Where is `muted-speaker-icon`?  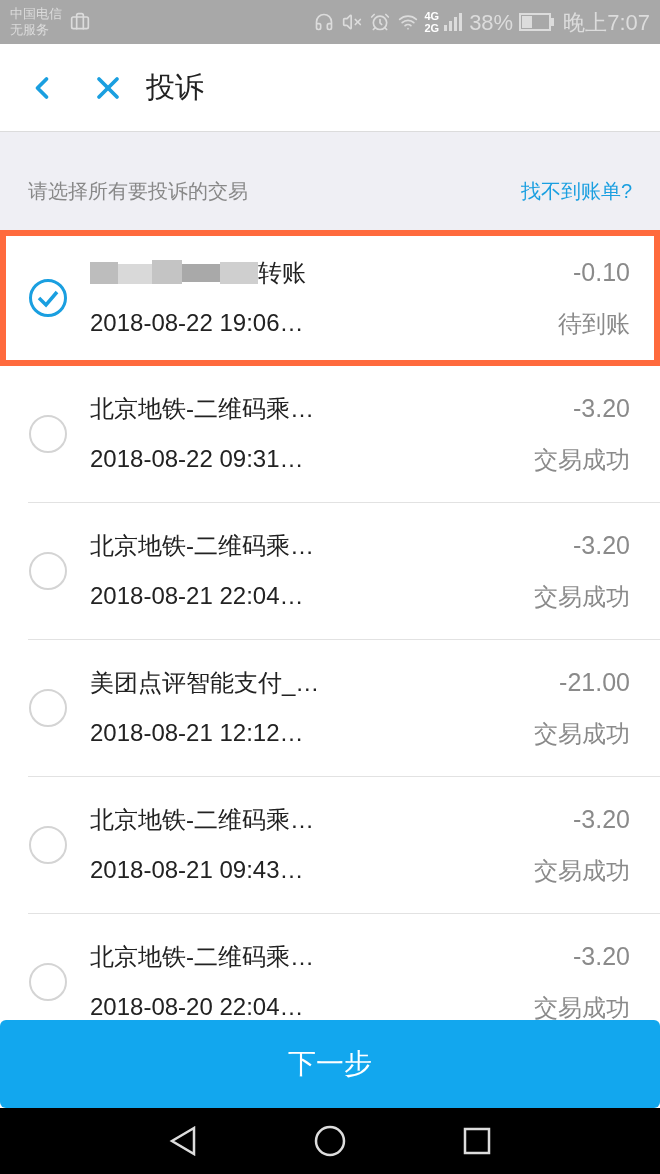
muted-speaker-icon is located at coordinates (352, 22).